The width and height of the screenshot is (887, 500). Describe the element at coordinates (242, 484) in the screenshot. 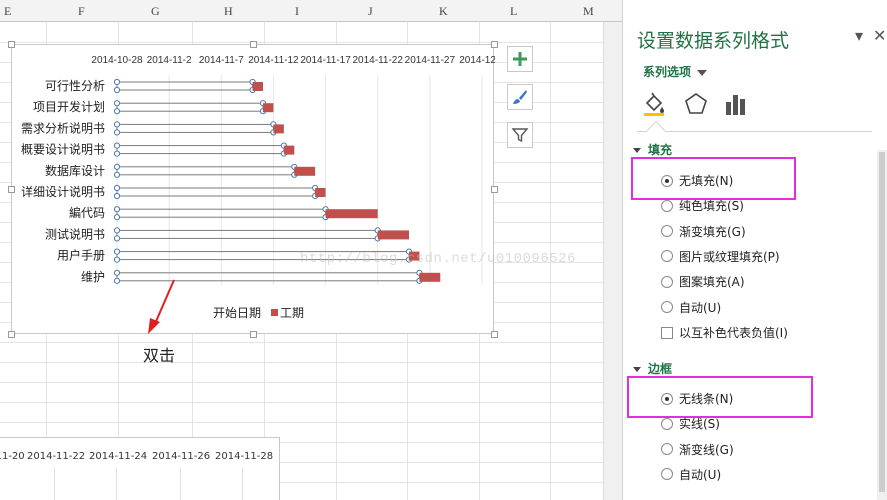

I see `second-chart-gridline` at that location.